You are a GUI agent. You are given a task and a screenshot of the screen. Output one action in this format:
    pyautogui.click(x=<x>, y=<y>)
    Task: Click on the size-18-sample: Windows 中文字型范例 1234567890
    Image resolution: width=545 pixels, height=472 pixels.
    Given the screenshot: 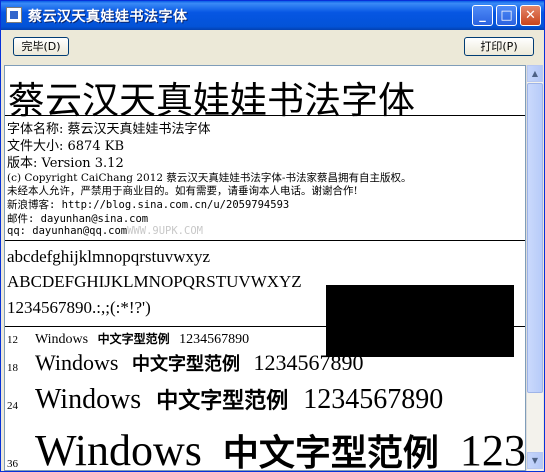 What is the action you would take?
    pyautogui.click(x=199, y=363)
    